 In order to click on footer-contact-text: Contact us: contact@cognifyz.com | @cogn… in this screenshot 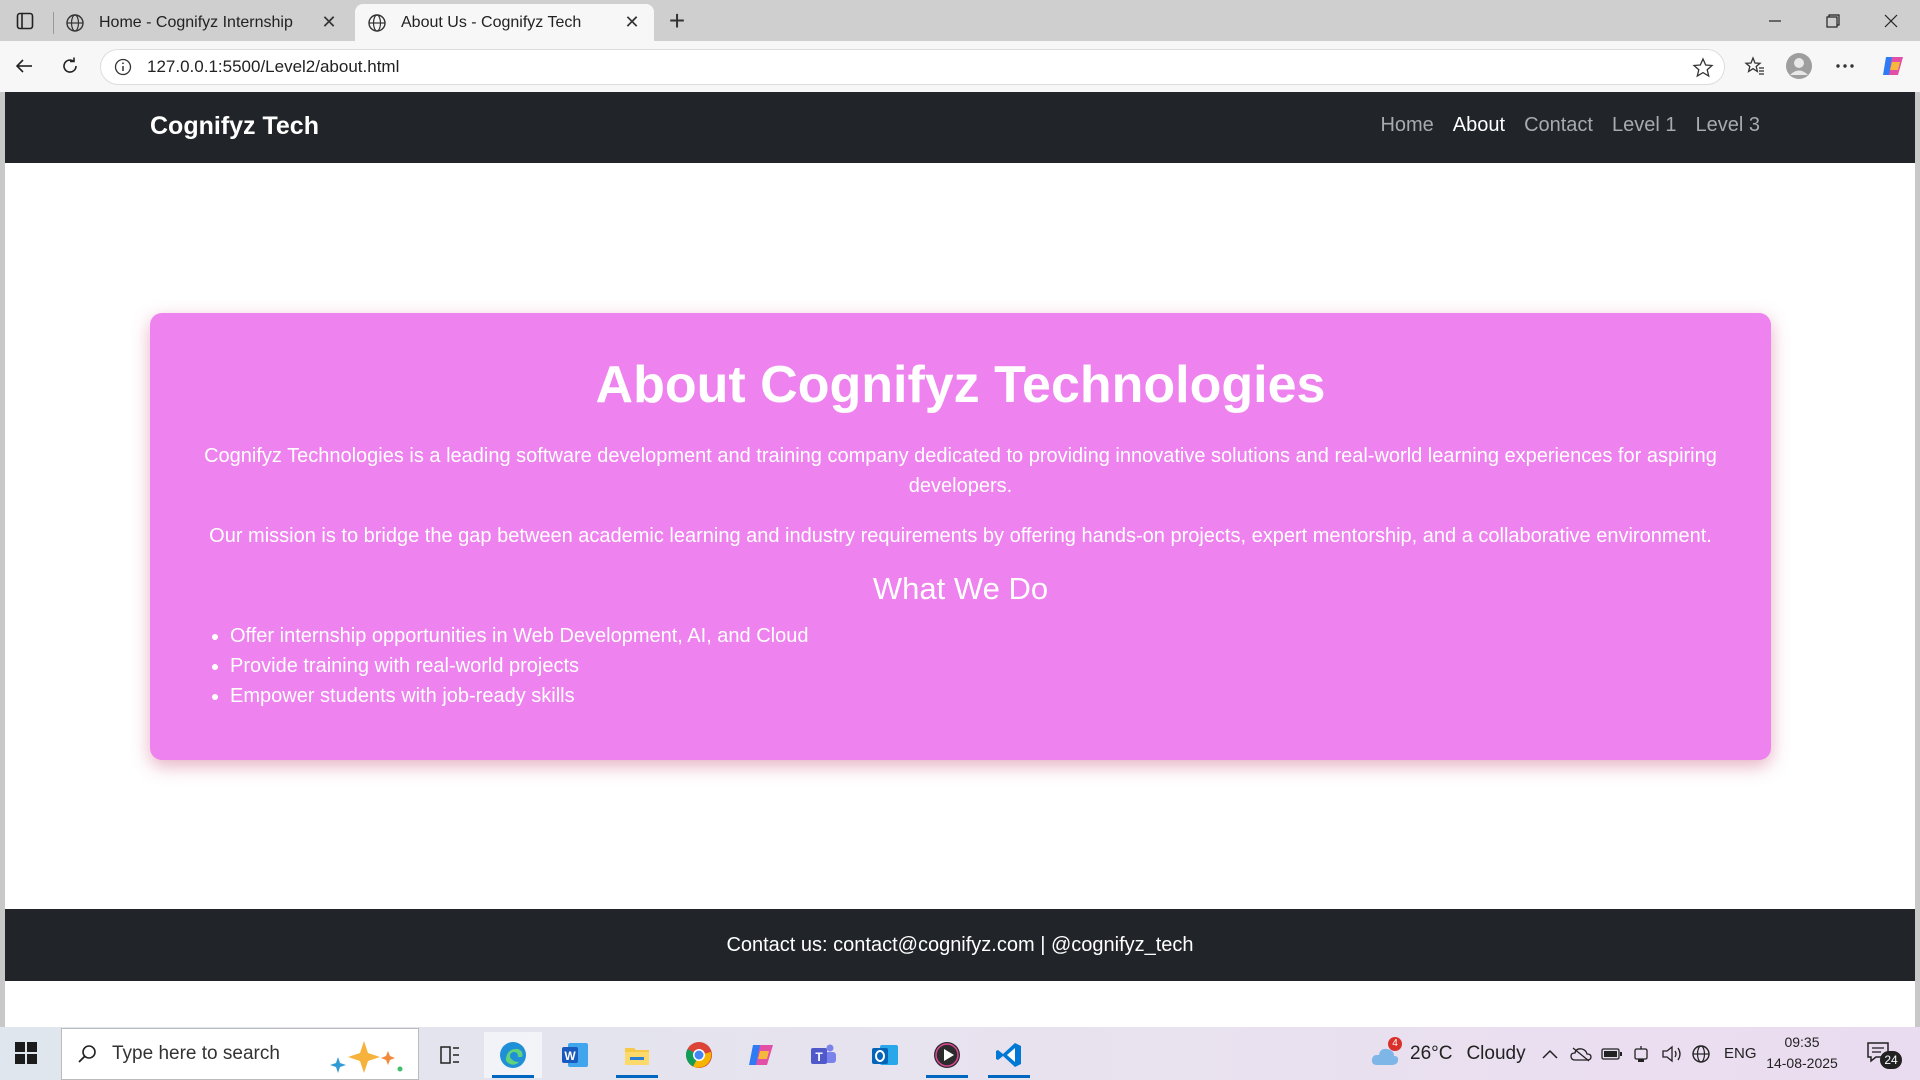, I will do `click(960, 944)`.